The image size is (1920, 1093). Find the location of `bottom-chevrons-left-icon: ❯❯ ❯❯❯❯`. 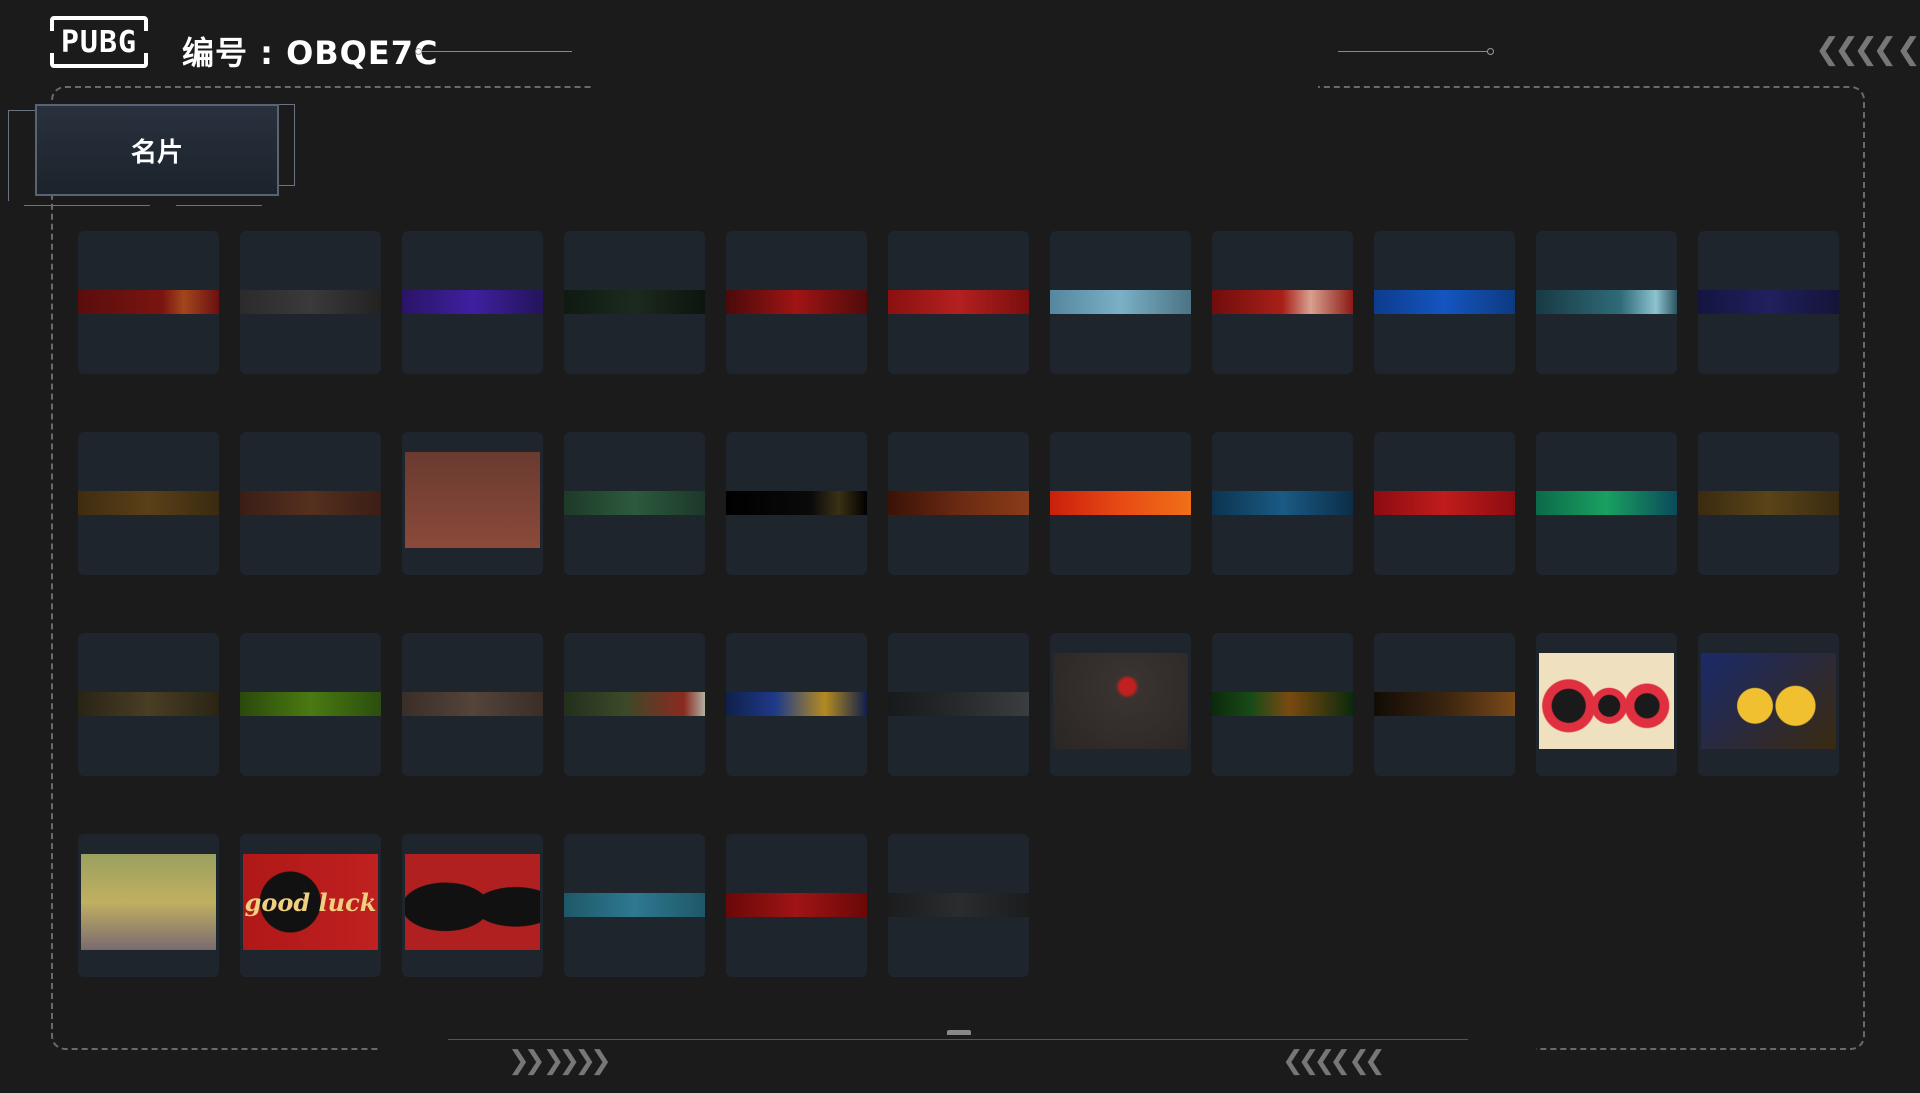

bottom-chevrons-left-icon: ❯❯ ❯❯❯❯ is located at coordinates (560, 1061).